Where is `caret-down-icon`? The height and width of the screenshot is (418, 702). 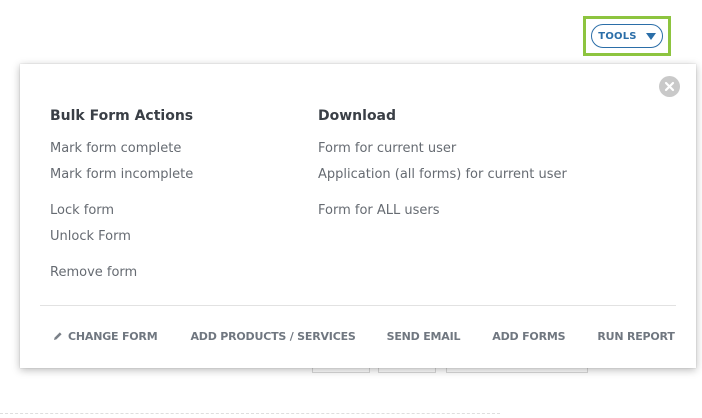 caret-down-icon is located at coordinates (650, 36).